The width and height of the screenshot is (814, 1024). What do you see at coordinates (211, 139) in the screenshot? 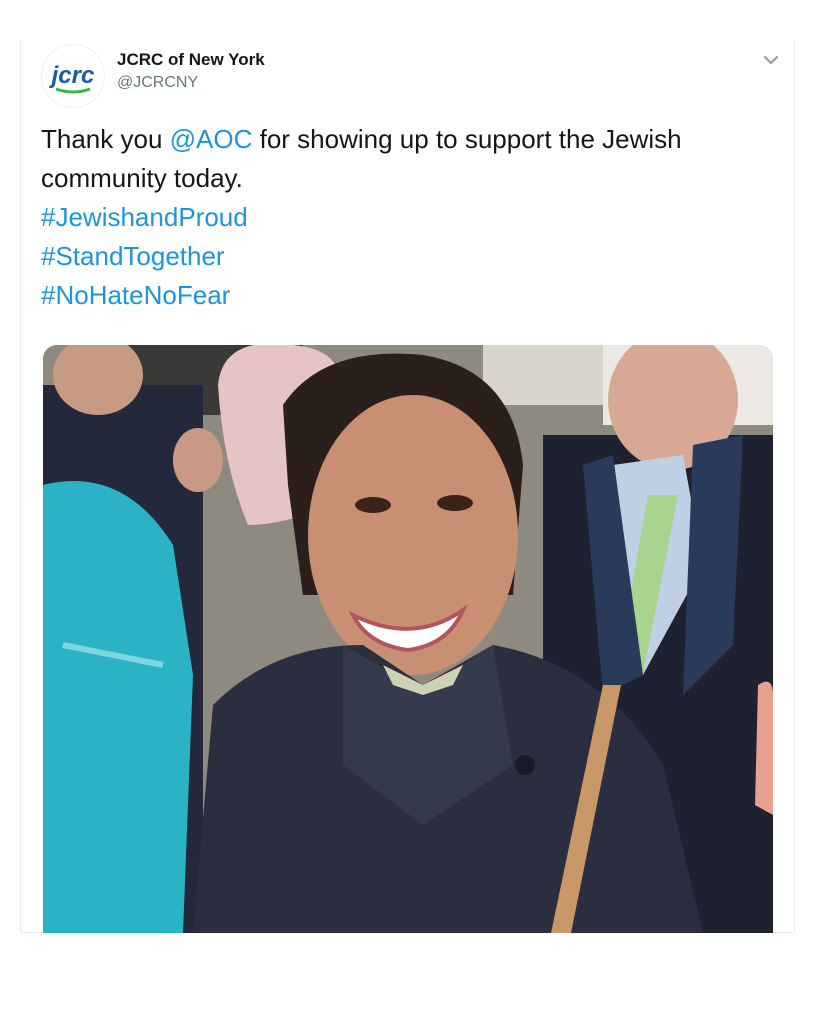
I see `mention-link: @AOC` at bounding box center [211, 139].